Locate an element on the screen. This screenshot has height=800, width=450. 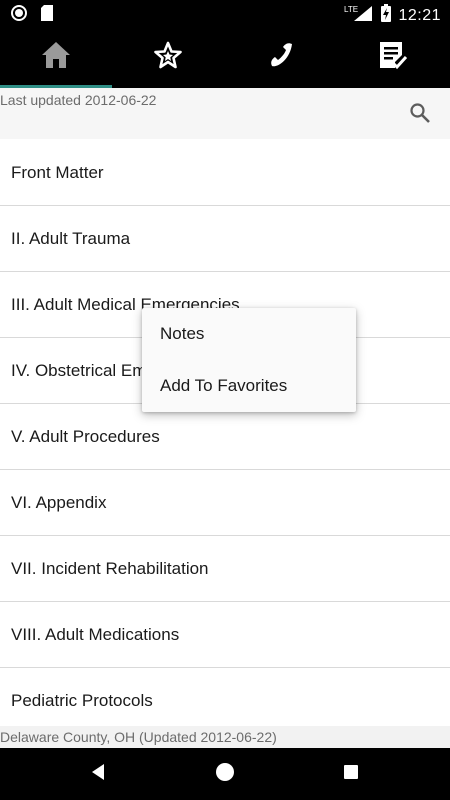
home-circle-icon is located at coordinates (225, 774).